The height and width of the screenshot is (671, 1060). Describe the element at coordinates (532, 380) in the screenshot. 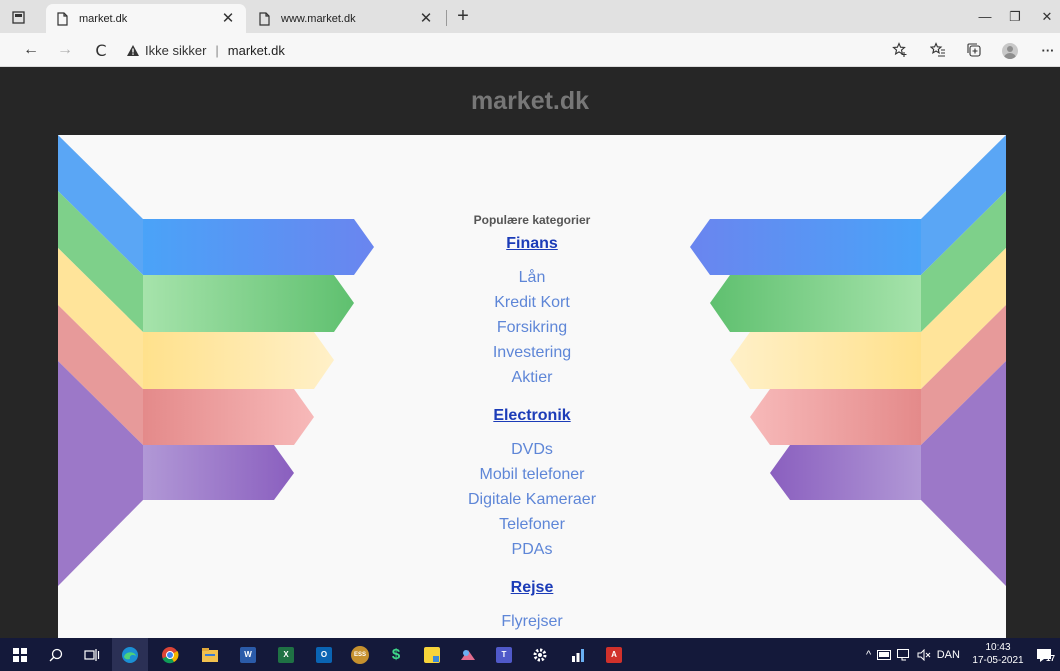

I see `category-link: Aktier` at that location.